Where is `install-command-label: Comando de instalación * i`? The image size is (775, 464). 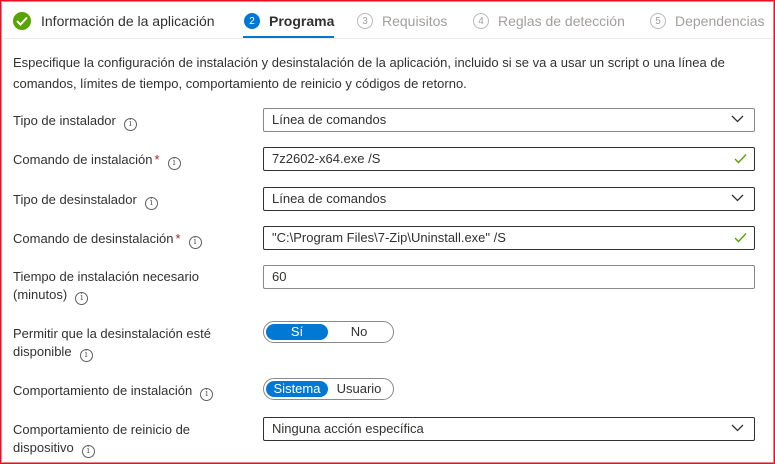 install-command-label: Comando de instalación * i is located at coordinates (97, 160).